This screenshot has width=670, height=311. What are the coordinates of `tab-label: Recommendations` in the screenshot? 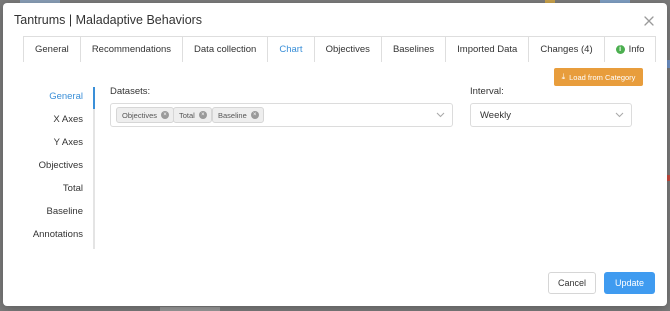 It's located at (131, 49).